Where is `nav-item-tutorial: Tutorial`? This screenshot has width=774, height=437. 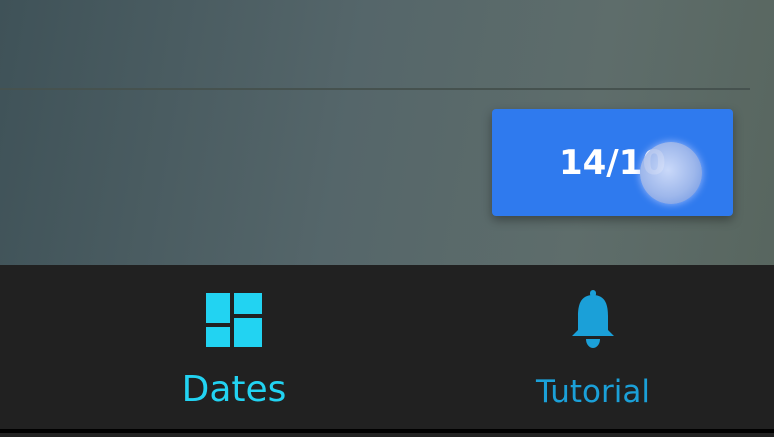 nav-item-tutorial: Tutorial is located at coordinates (593, 349).